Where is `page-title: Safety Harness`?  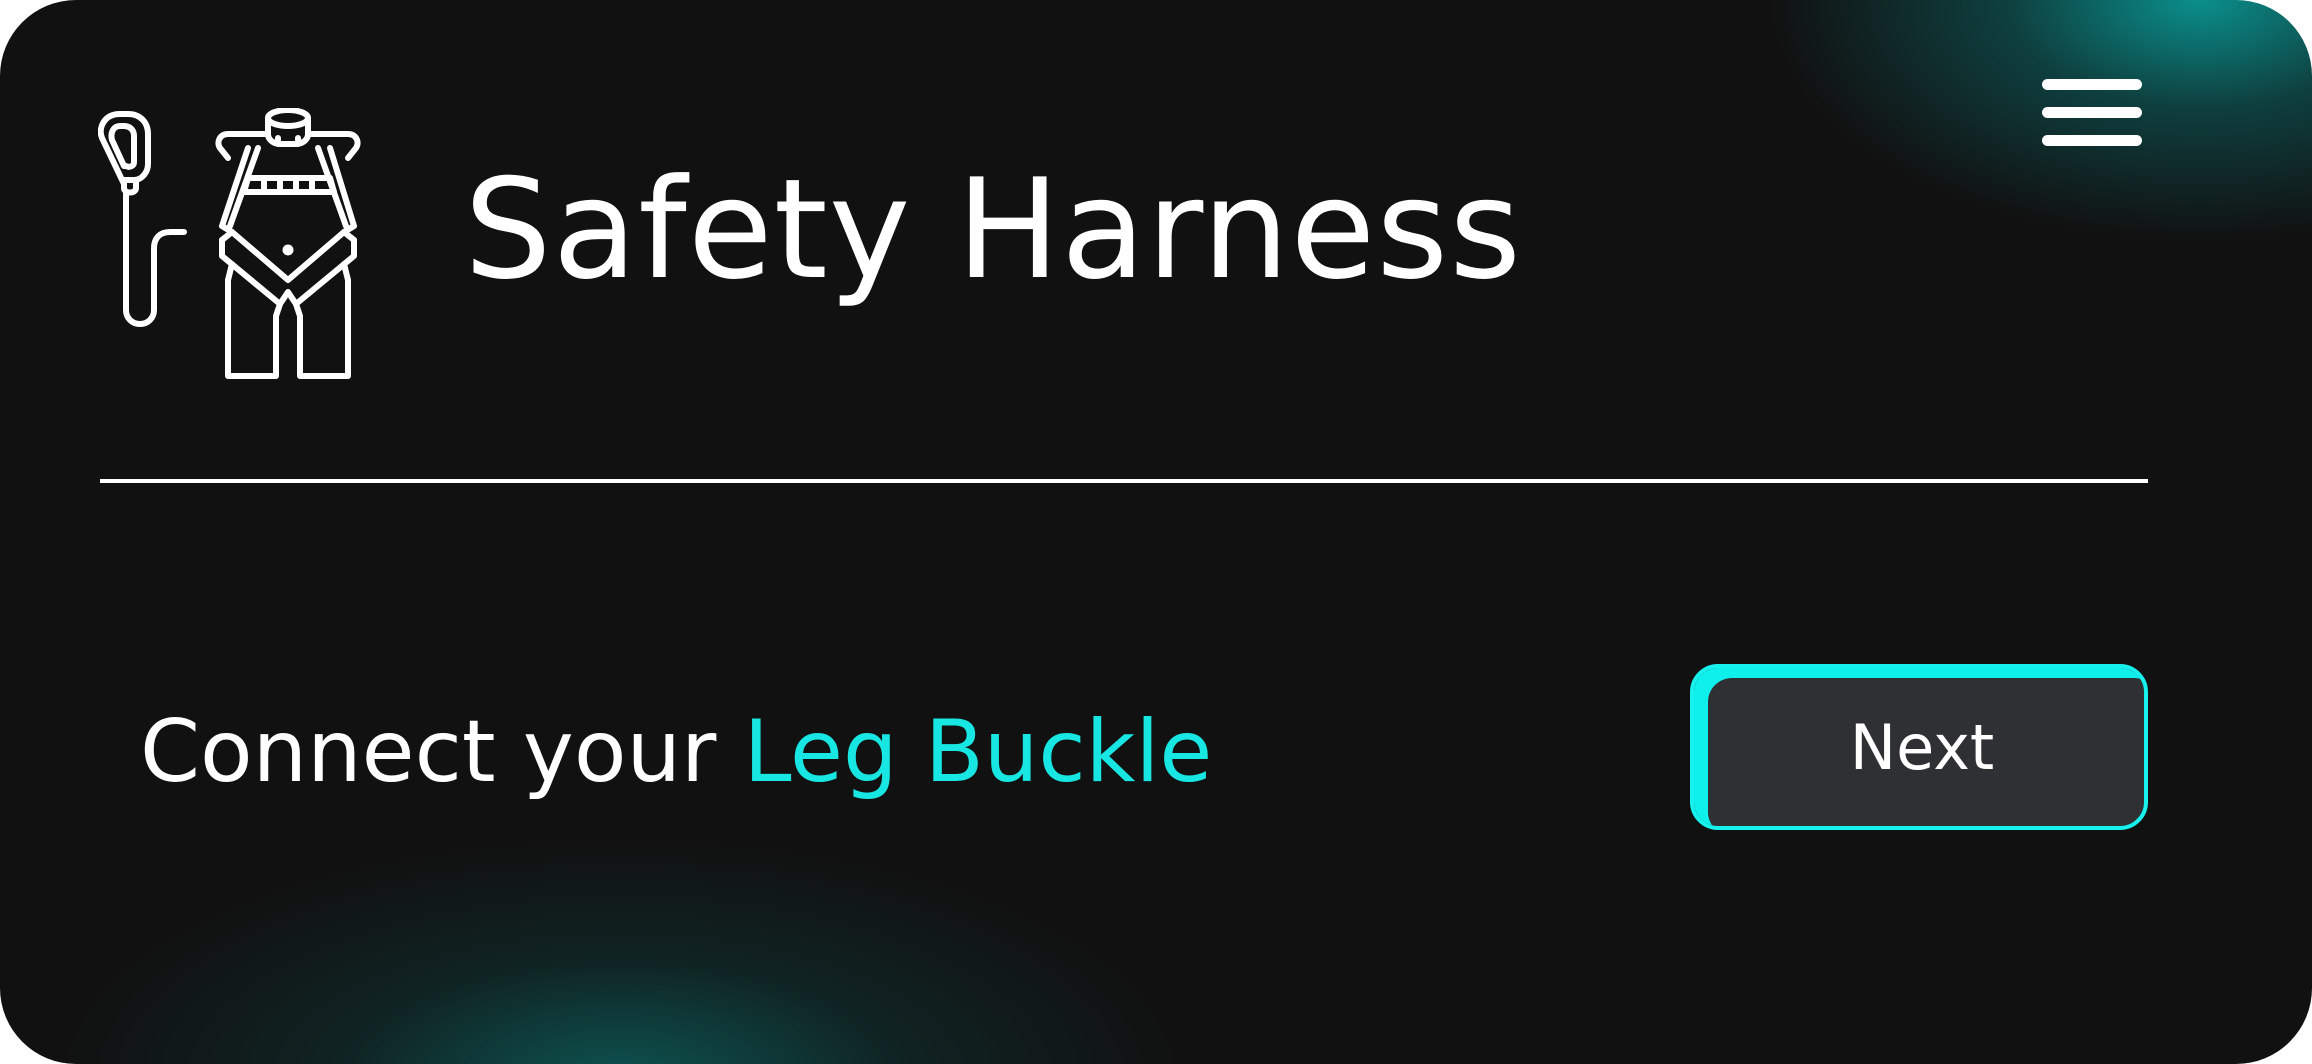 page-title: Safety Harness is located at coordinates (993, 229).